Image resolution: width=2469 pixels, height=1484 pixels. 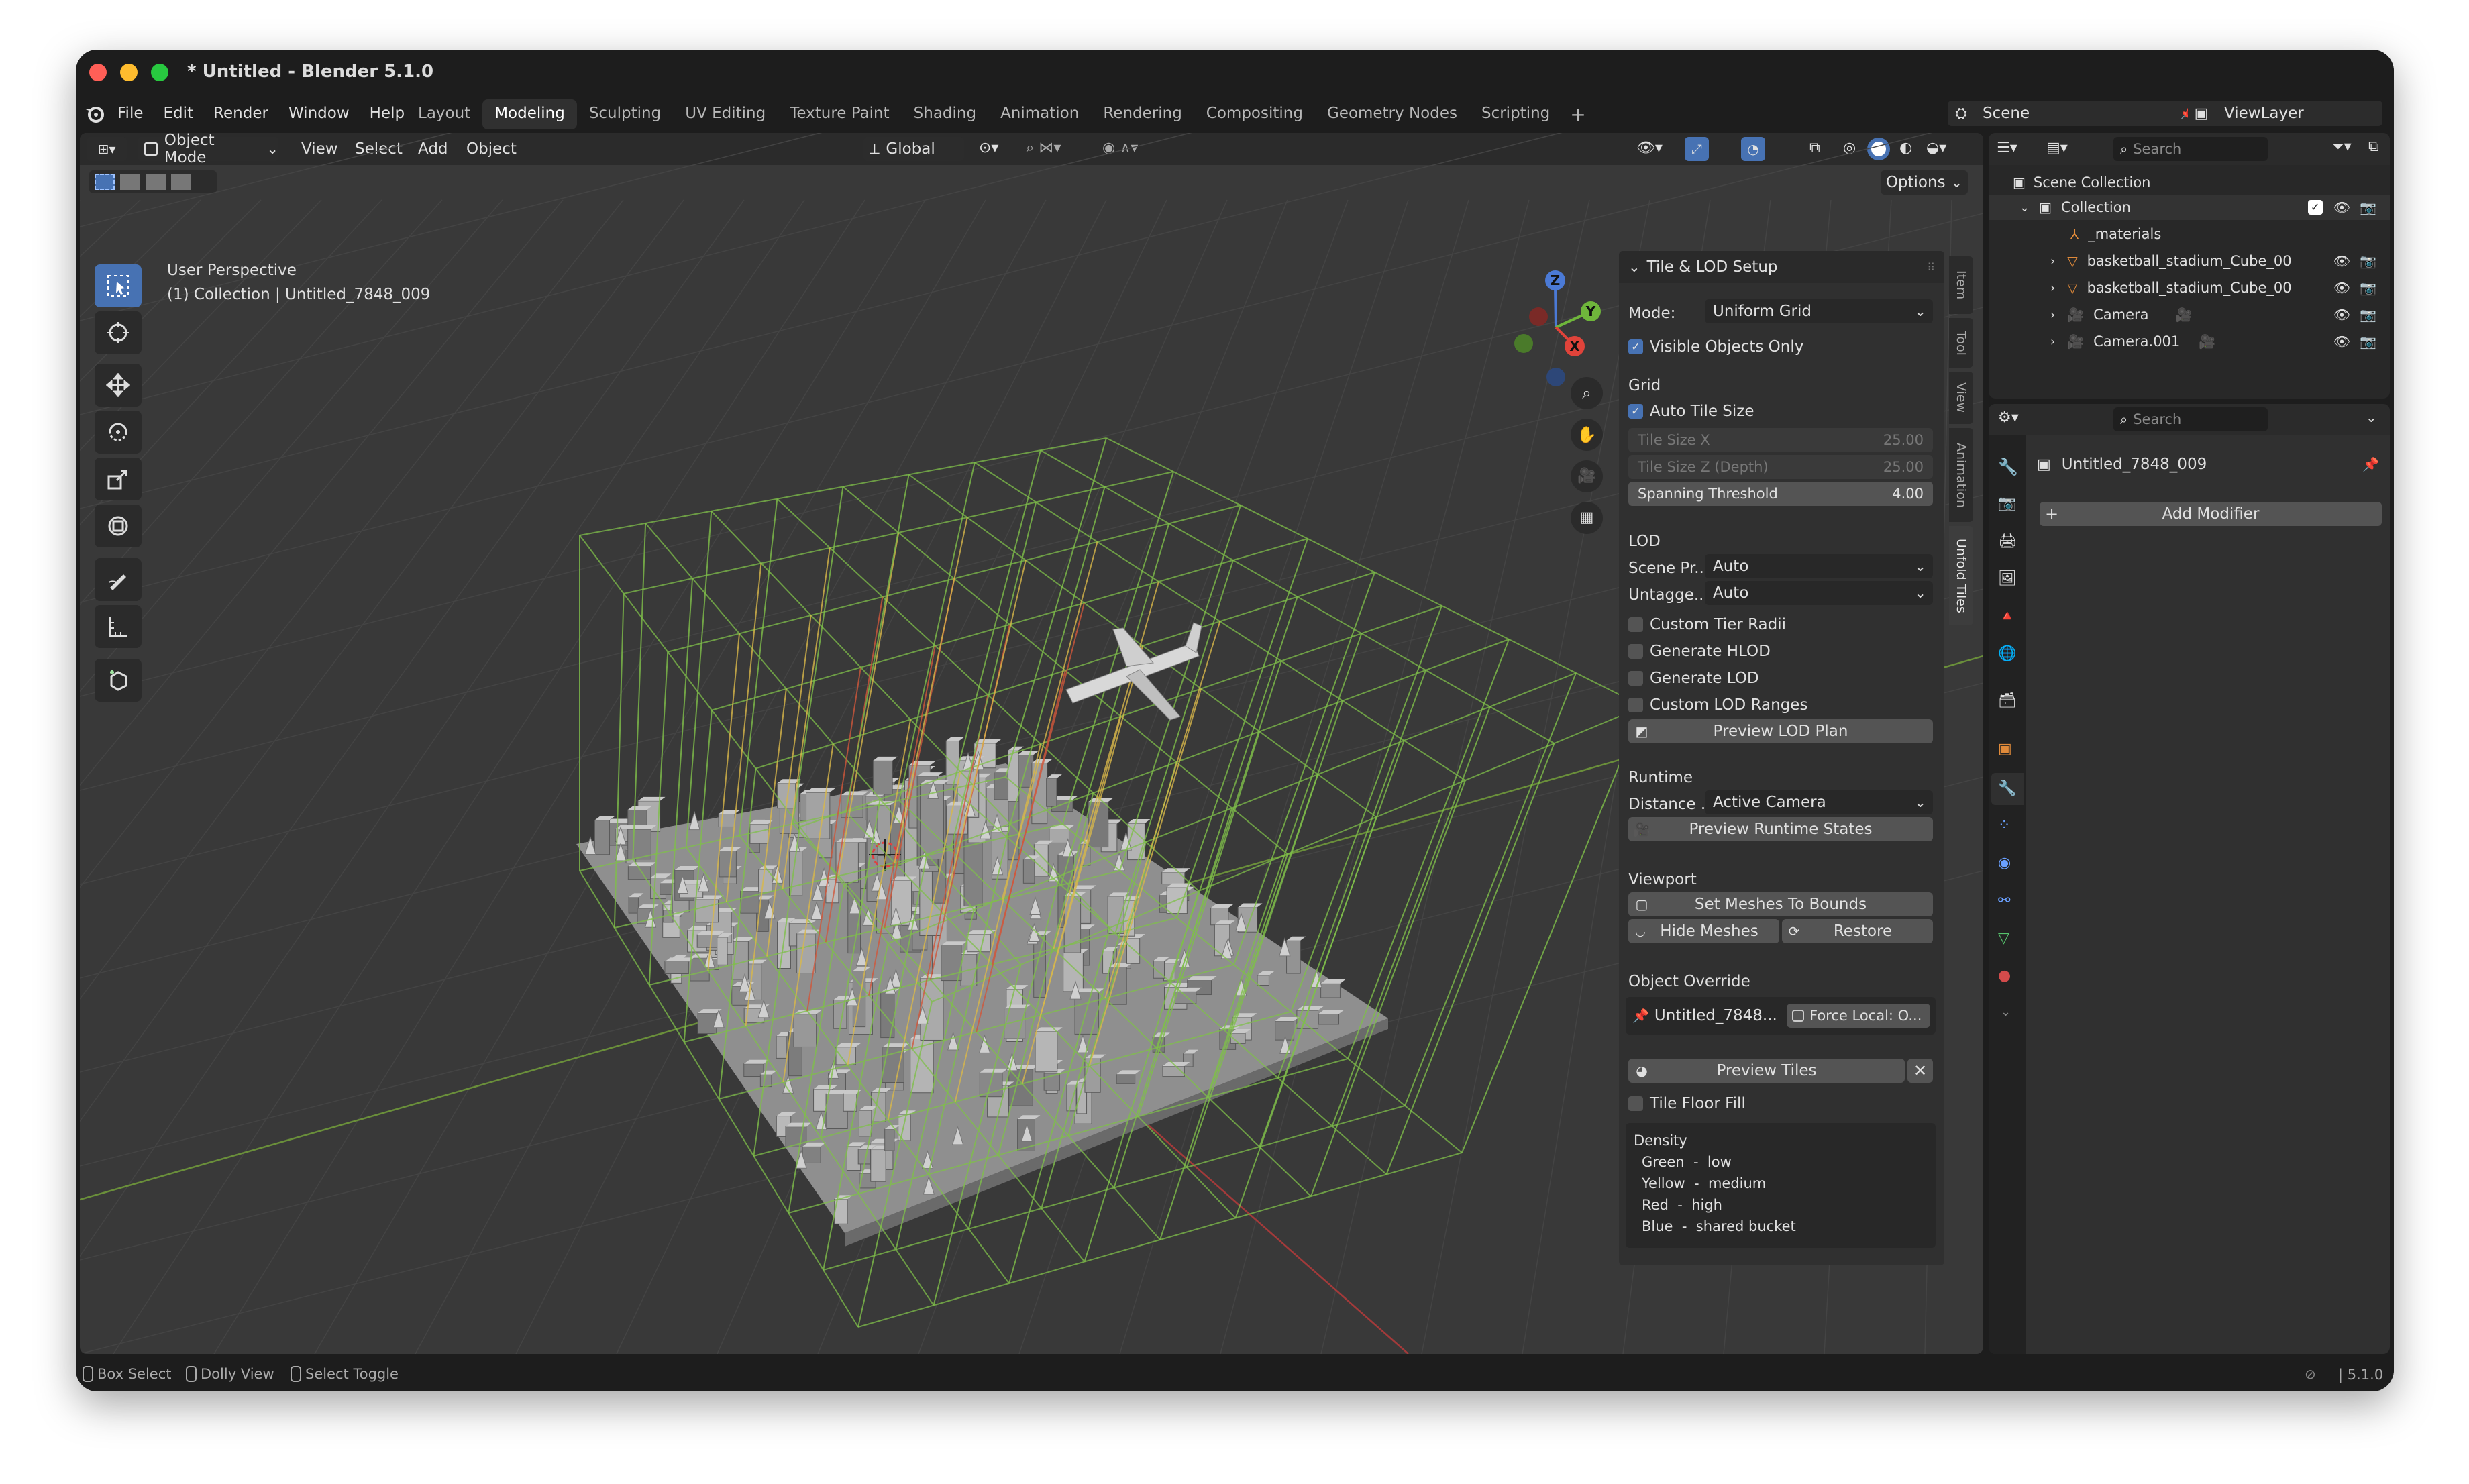 I want to click on outliner-search: ⌕ Search, so click(x=2191, y=149).